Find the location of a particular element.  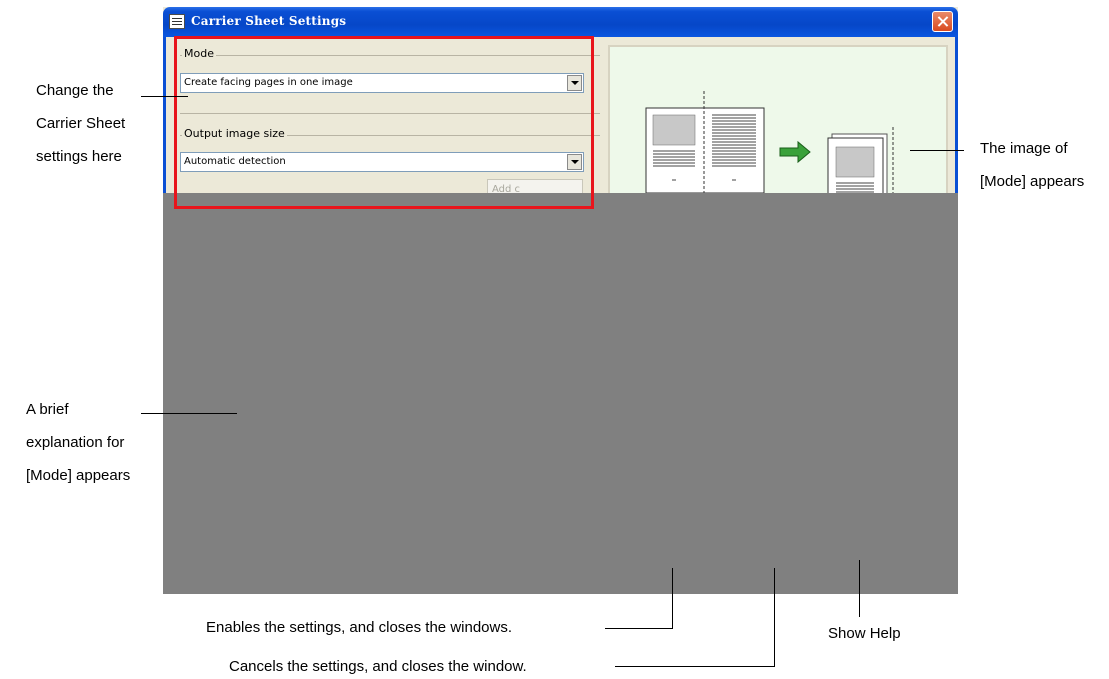

title-bar: Carrier Sheet Settings is located at coordinates (560, 22).